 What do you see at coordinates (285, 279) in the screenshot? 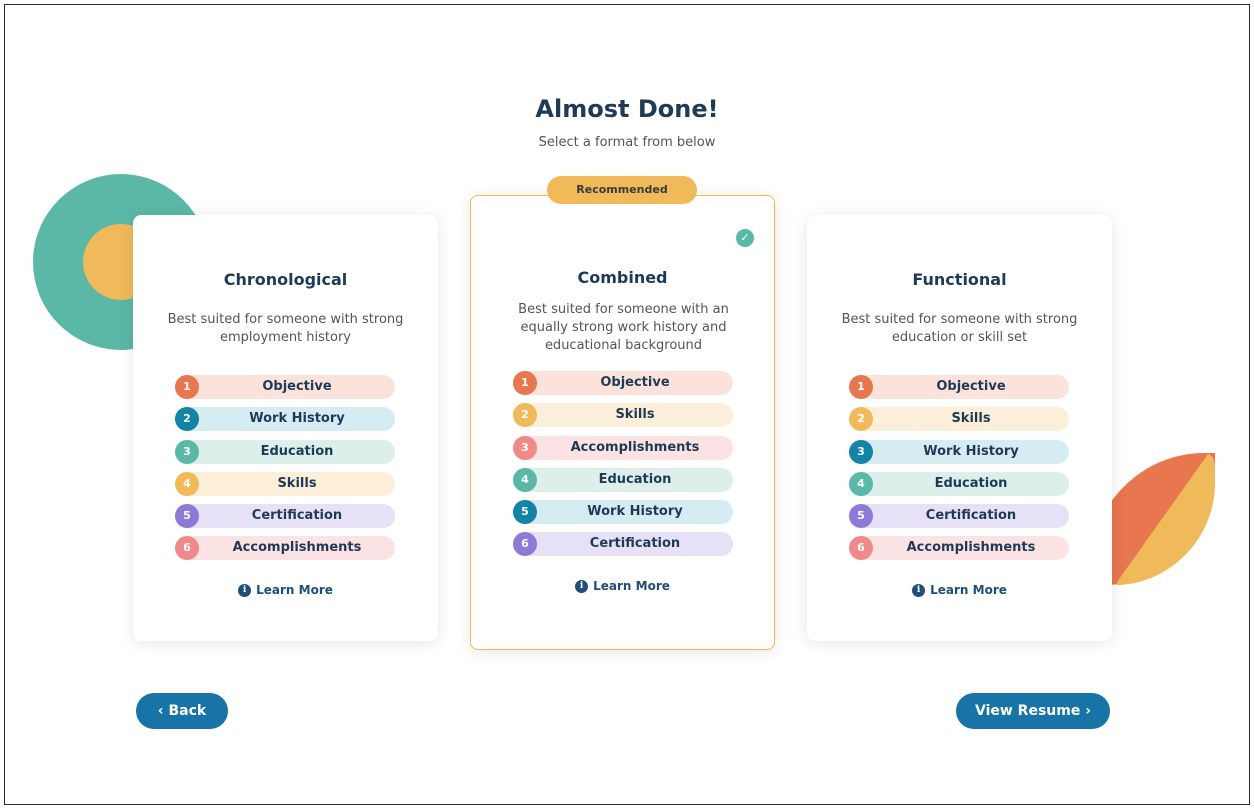
I see `card-title: Chronological` at bounding box center [285, 279].